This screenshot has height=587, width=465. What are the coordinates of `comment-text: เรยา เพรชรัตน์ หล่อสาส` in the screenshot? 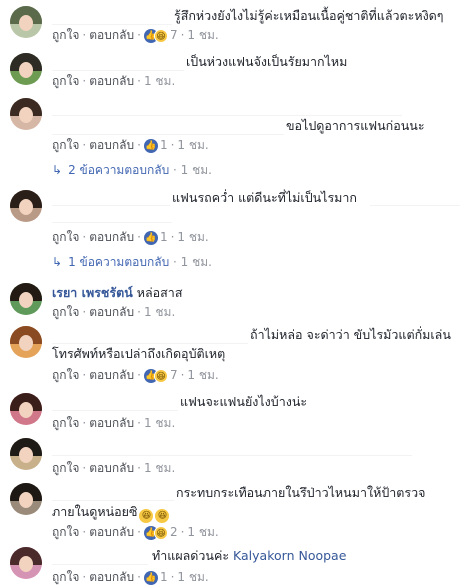 It's located at (117, 292).